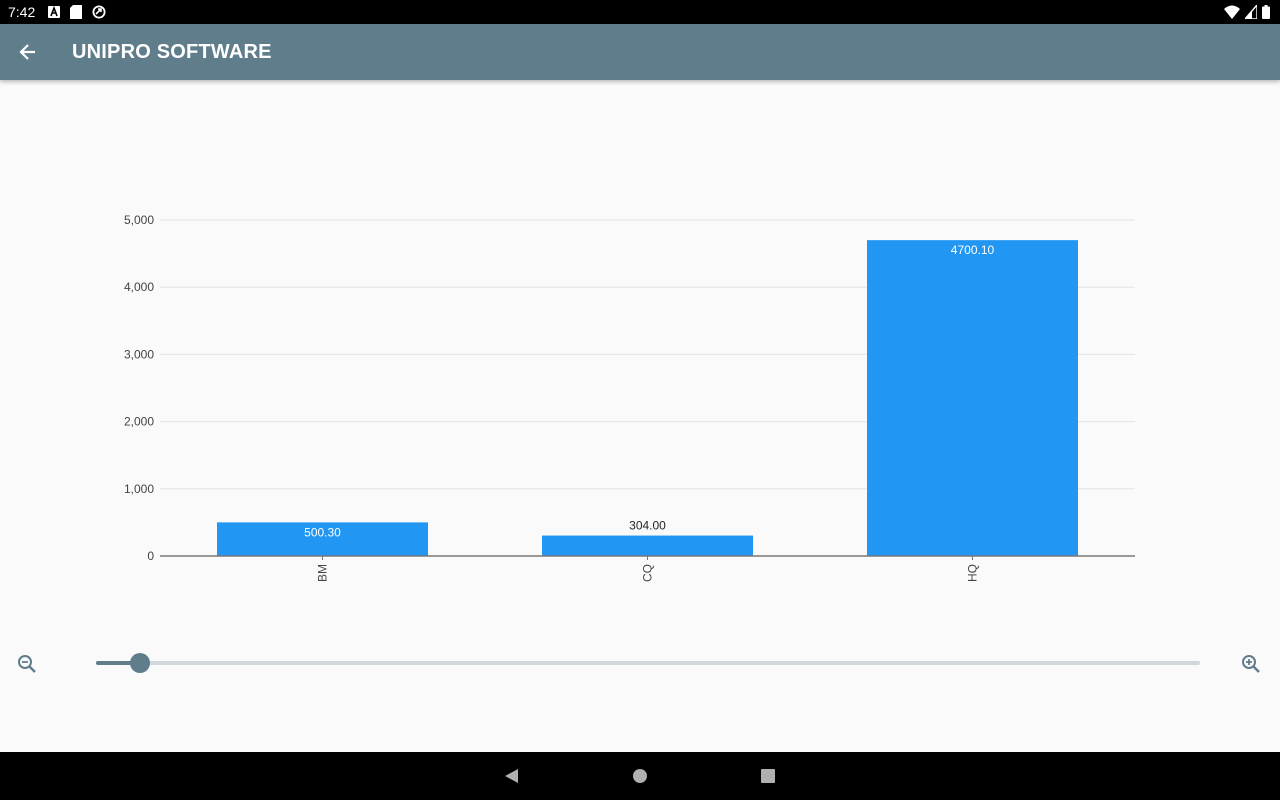 The height and width of the screenshot is (800, 1280). I want to click on nav-back-button, so click(511, 776).